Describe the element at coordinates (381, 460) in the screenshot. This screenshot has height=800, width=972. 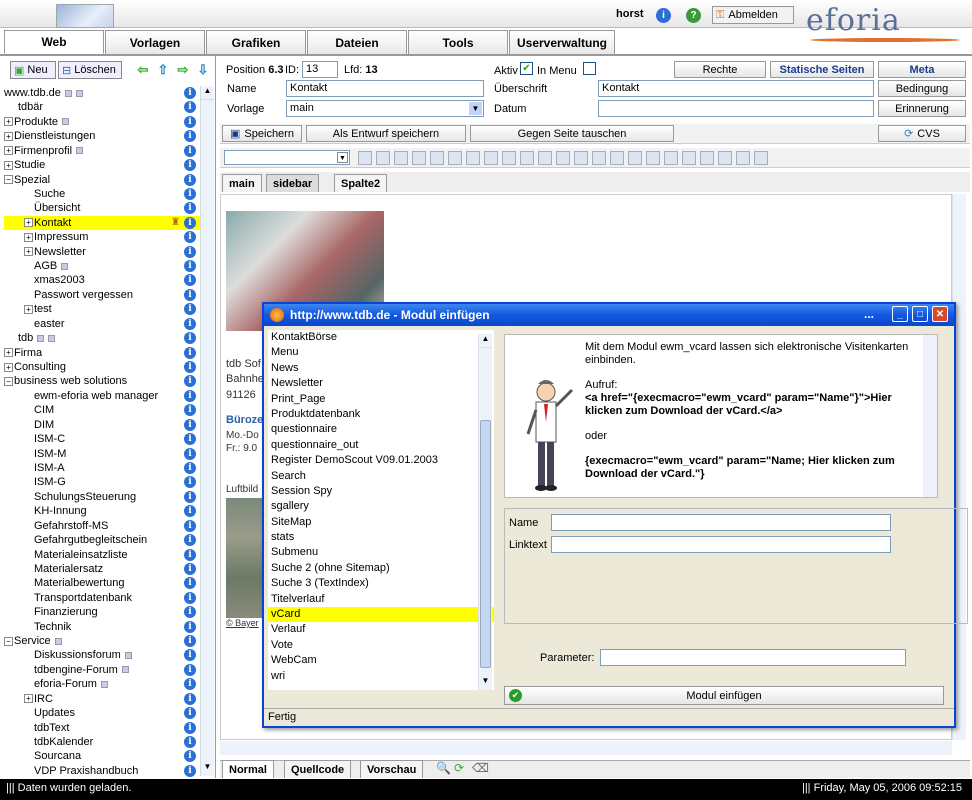
I see `module-item: Register DemoScout V09.01.2003` at that location.